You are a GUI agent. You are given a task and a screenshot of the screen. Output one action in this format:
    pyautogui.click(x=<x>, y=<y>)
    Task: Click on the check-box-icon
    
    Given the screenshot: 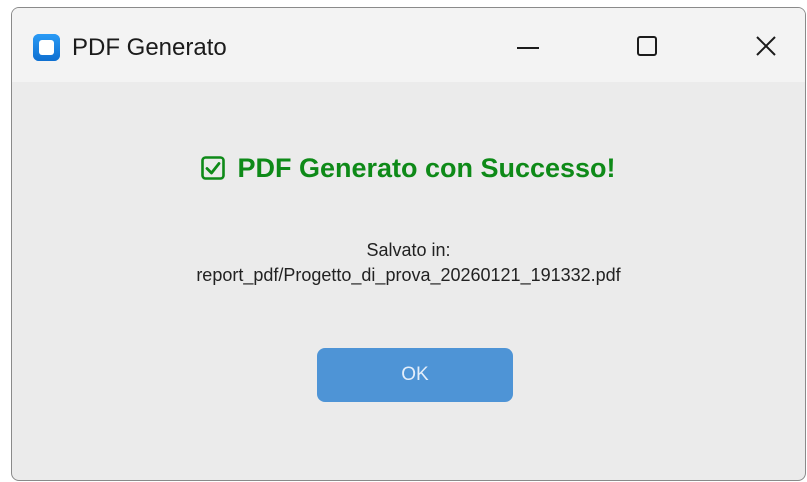 What is the action you would take?
    pyautogui.click(x=213, y=168)
    